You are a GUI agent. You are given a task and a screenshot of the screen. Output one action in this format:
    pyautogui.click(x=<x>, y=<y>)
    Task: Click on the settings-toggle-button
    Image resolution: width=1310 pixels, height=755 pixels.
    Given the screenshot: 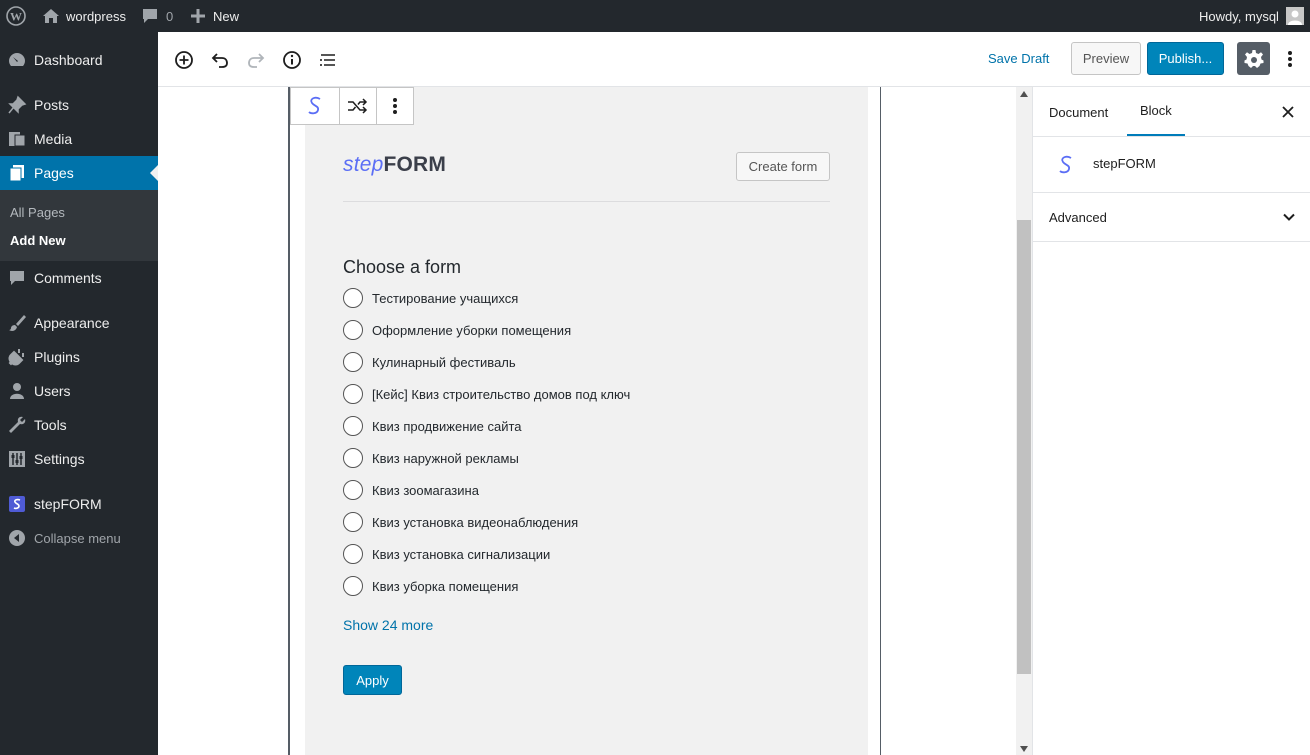 What is the action you would take?
    pyautogui.click(x=1253, y=58)
    